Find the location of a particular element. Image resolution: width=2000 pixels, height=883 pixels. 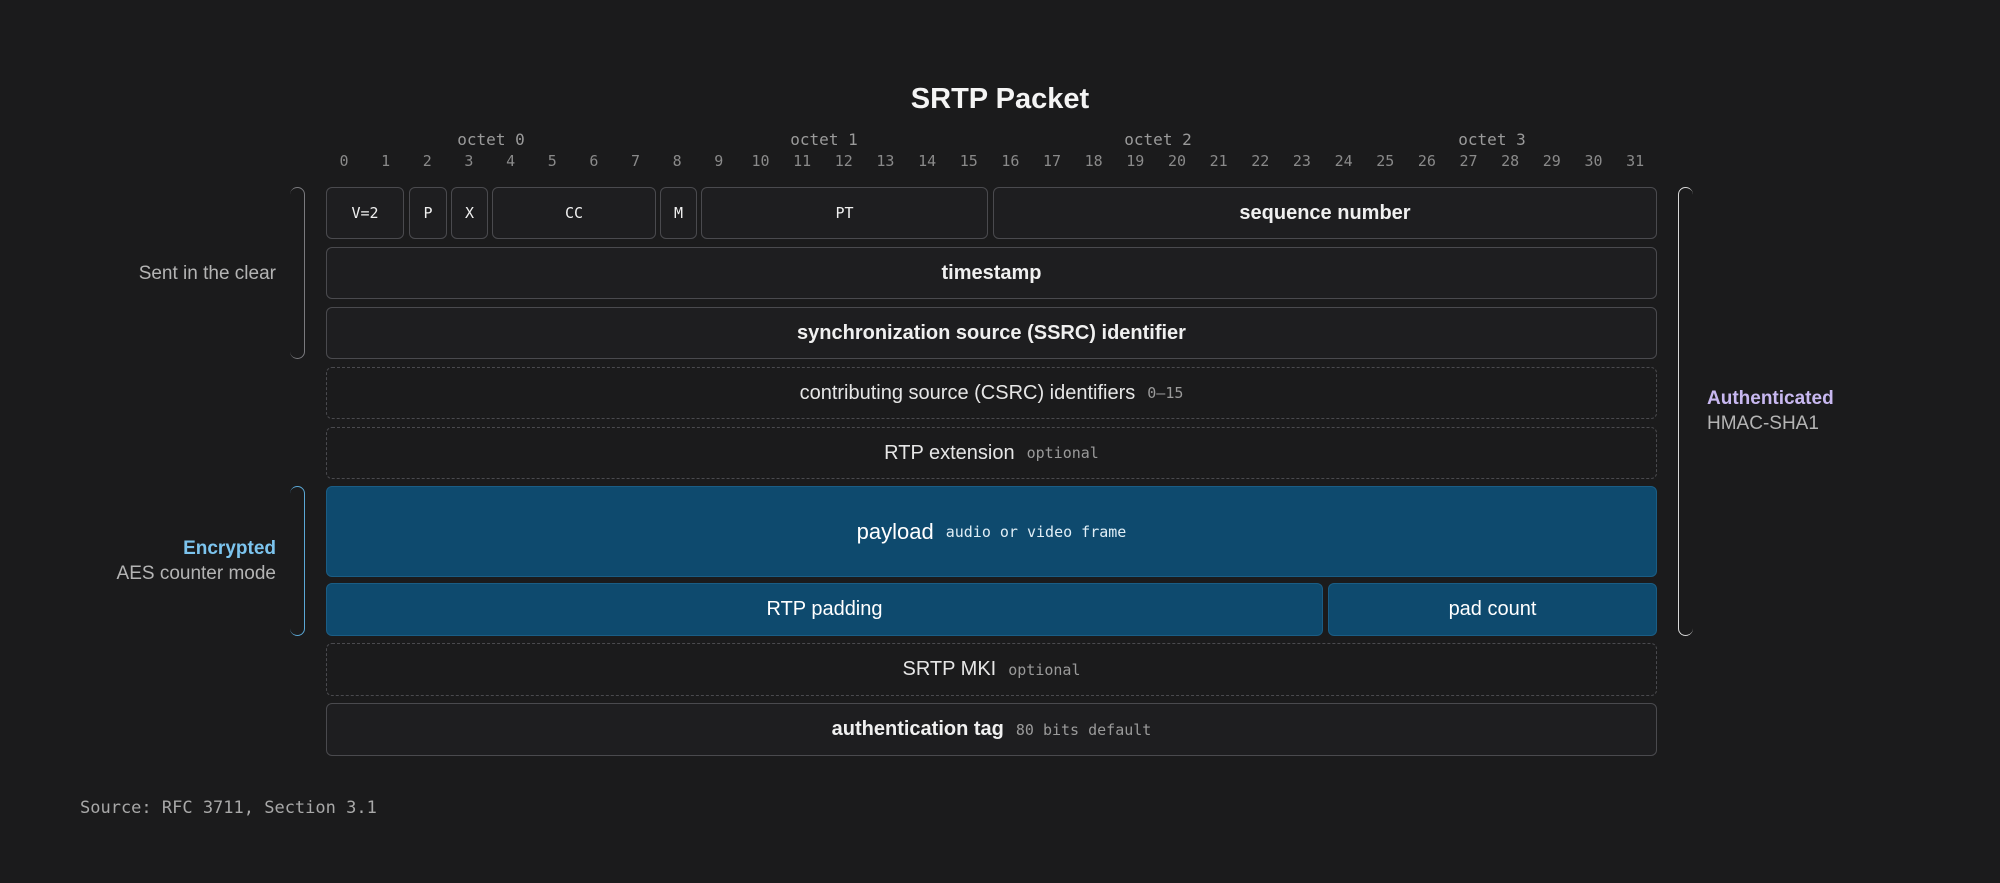

field-srtp-mki-label: SRTP MKI is located at coordinates (949, 669).